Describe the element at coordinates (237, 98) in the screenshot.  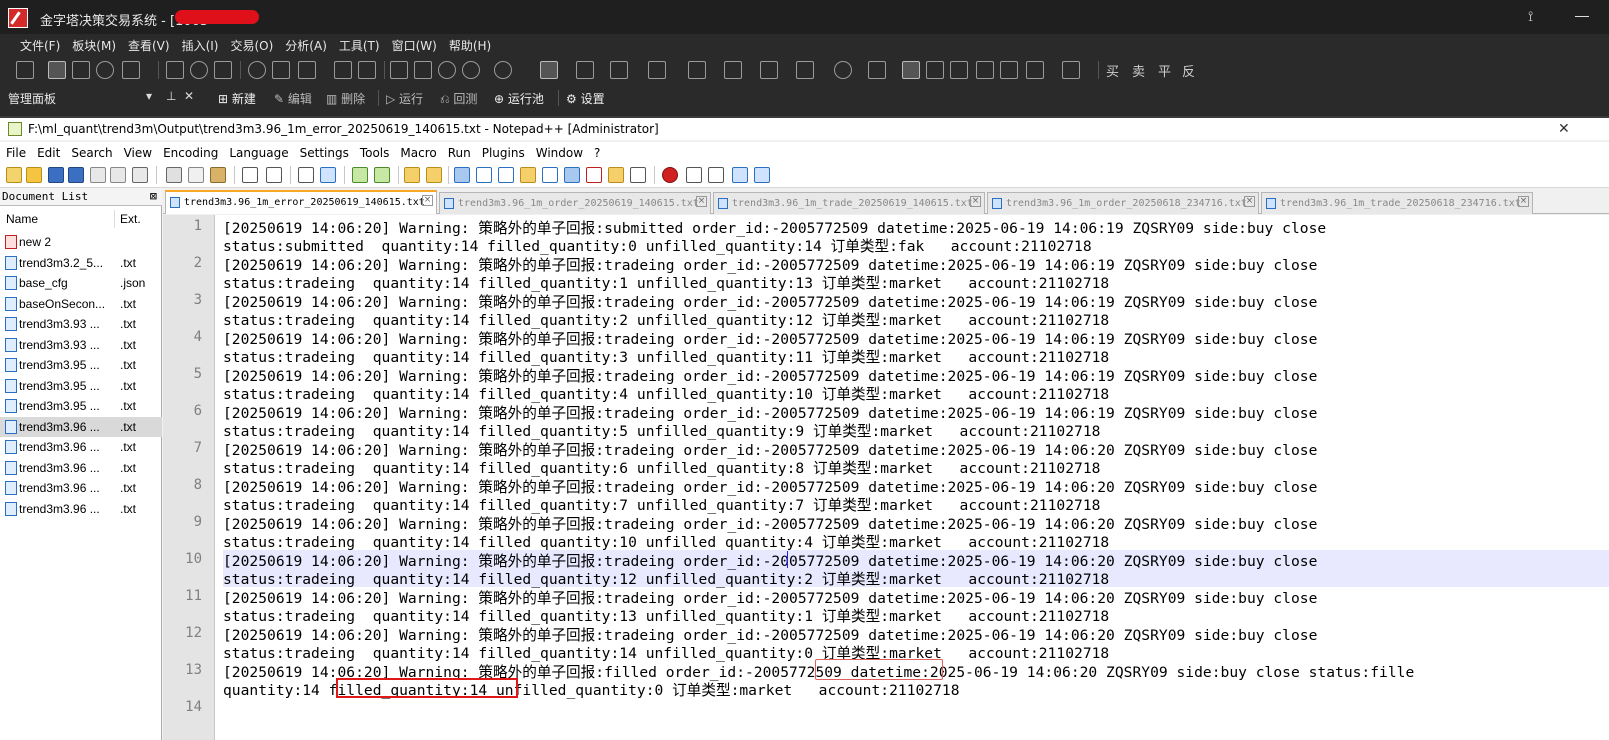
I see `new-strategy-button: ⊞ 新建` at that location.